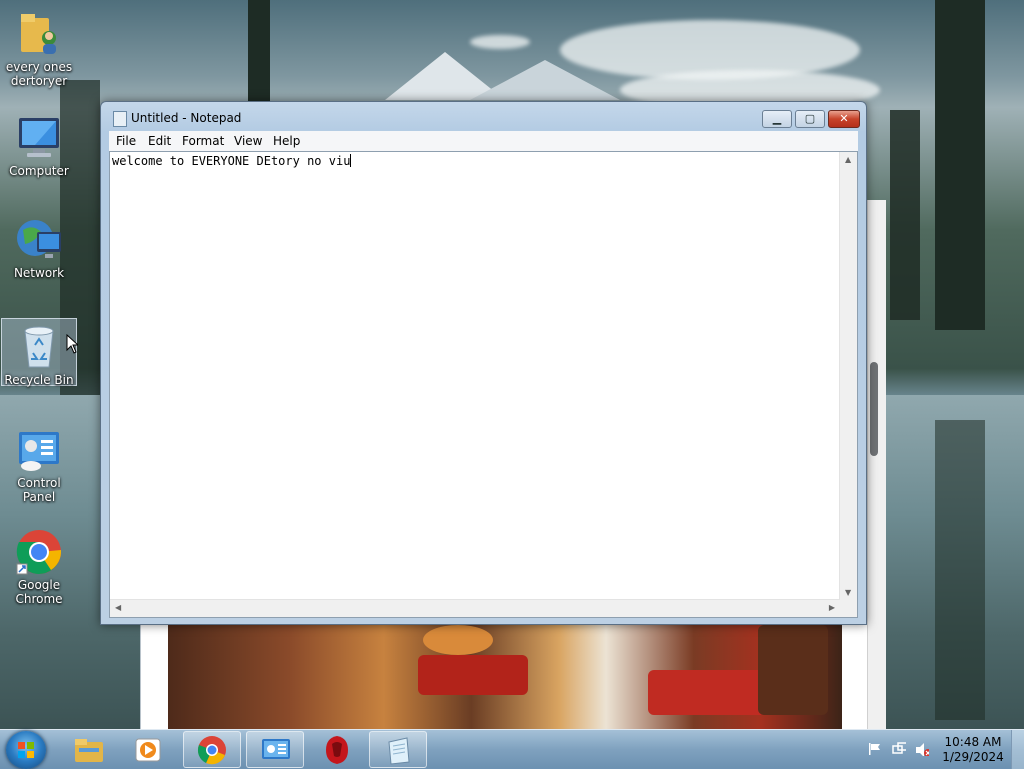 The image size is (1024, 769). Describe the element at coordinates (118, 607) in the screenshot. I see `scroll-left-icon: ◀` at that location.